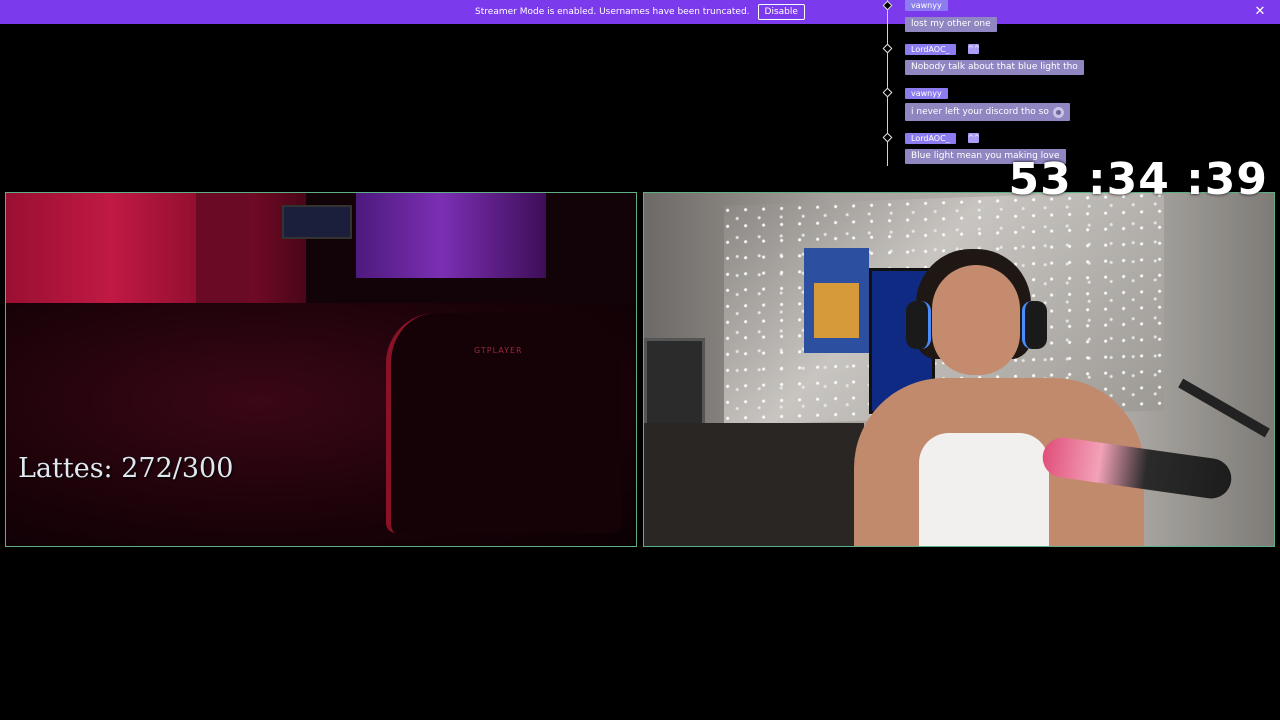  What do you see at coordinates (999, 394) in the screenshot?
I see `streamer` at bounding box center [999, 394].